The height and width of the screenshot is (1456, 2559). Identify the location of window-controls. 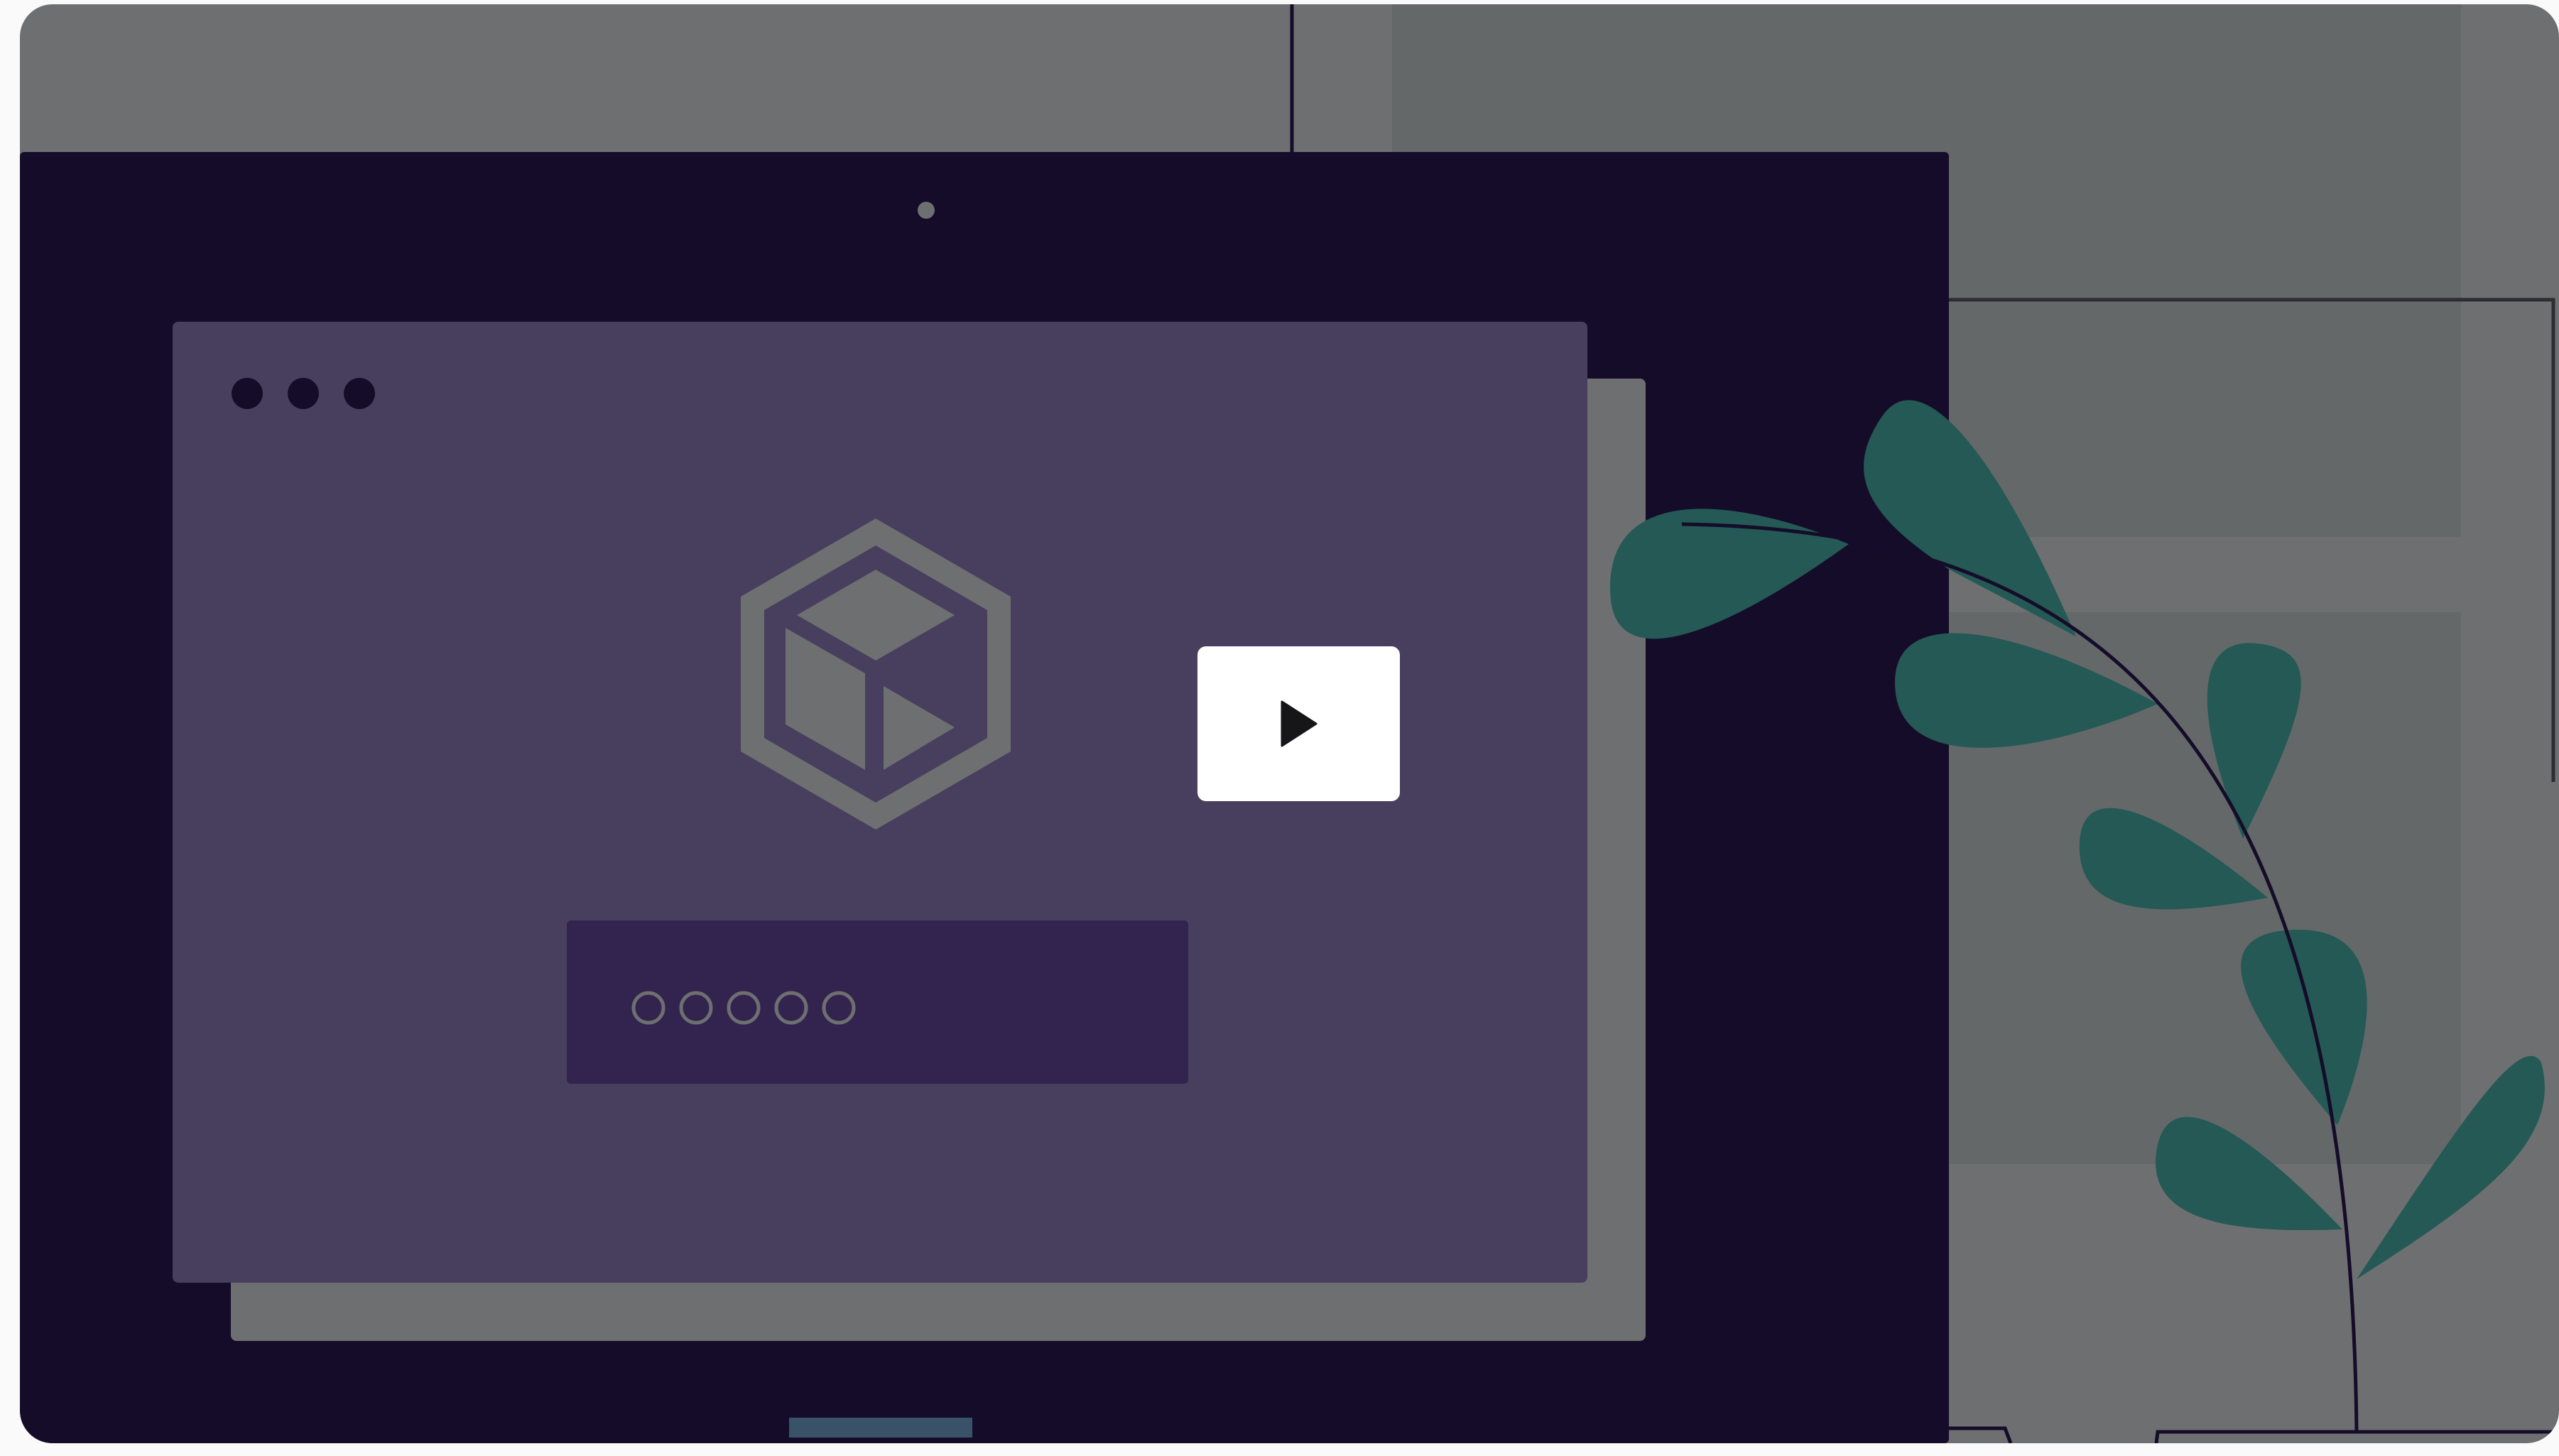
(303, 393).